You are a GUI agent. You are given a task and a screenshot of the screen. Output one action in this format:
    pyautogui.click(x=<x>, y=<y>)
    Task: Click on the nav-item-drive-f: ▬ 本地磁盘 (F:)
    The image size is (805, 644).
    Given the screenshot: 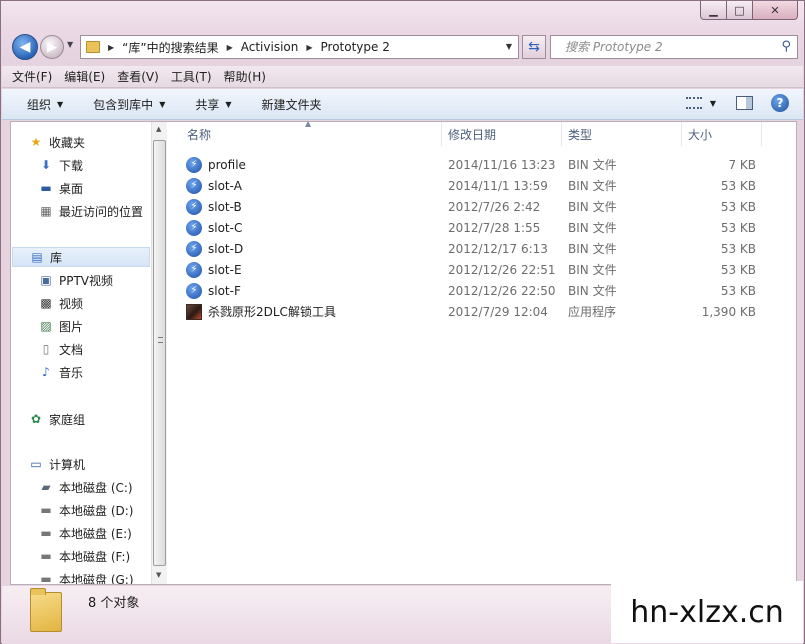 What is the action you would take?
    pyautogui.click(x=84, y=556)
    